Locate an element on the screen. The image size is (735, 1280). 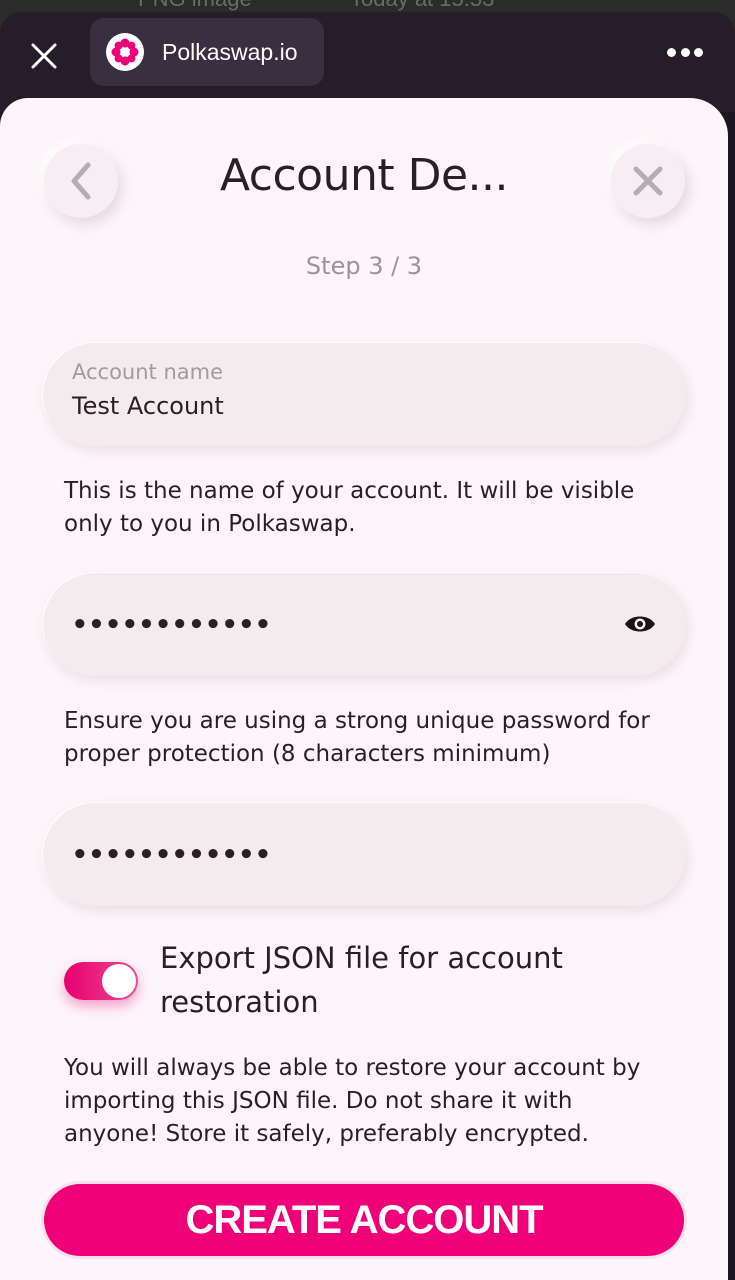
dismiss-button is located at coordinates (648, 181).